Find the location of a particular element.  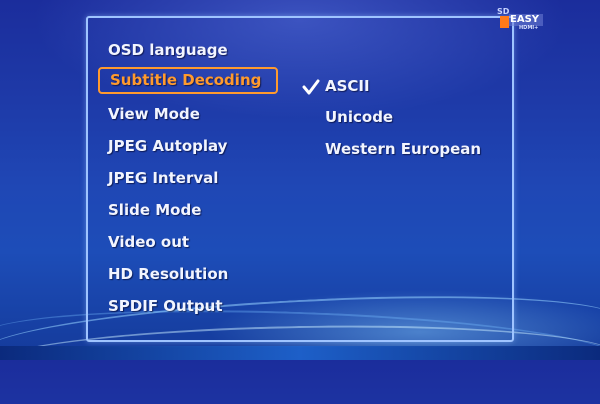

option-ascii: ASCII is located at coordinates (347, 86).